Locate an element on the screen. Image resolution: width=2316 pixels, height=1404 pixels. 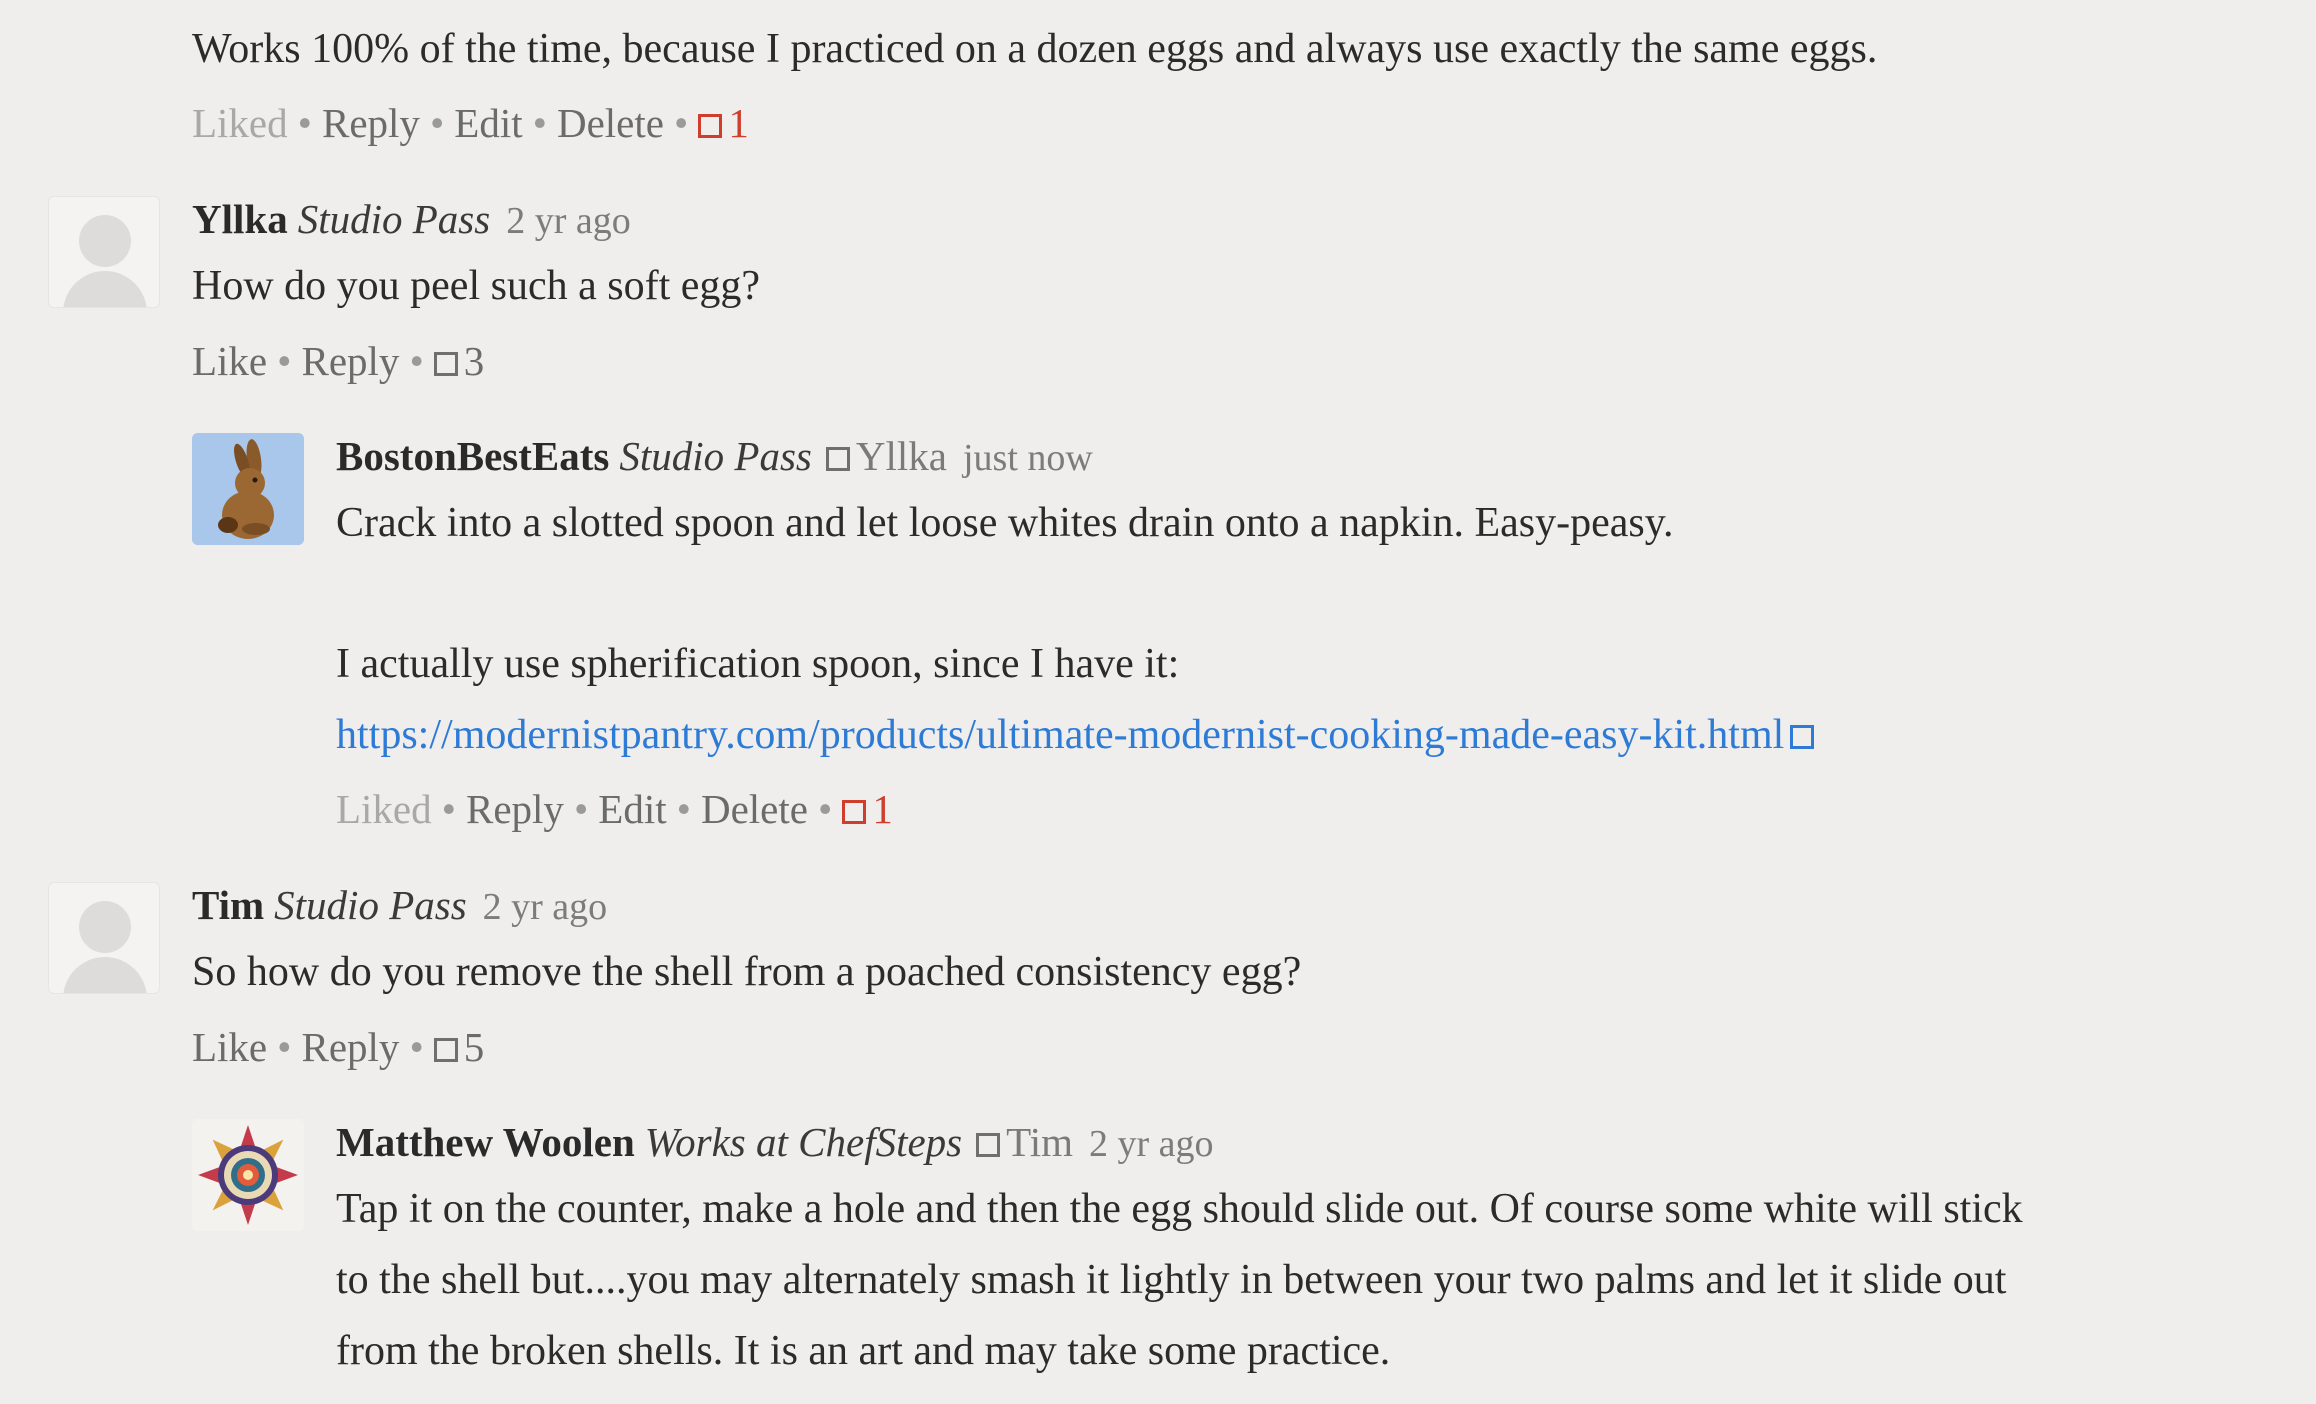
replies-count: 3 is located at coordinates (474, 361).